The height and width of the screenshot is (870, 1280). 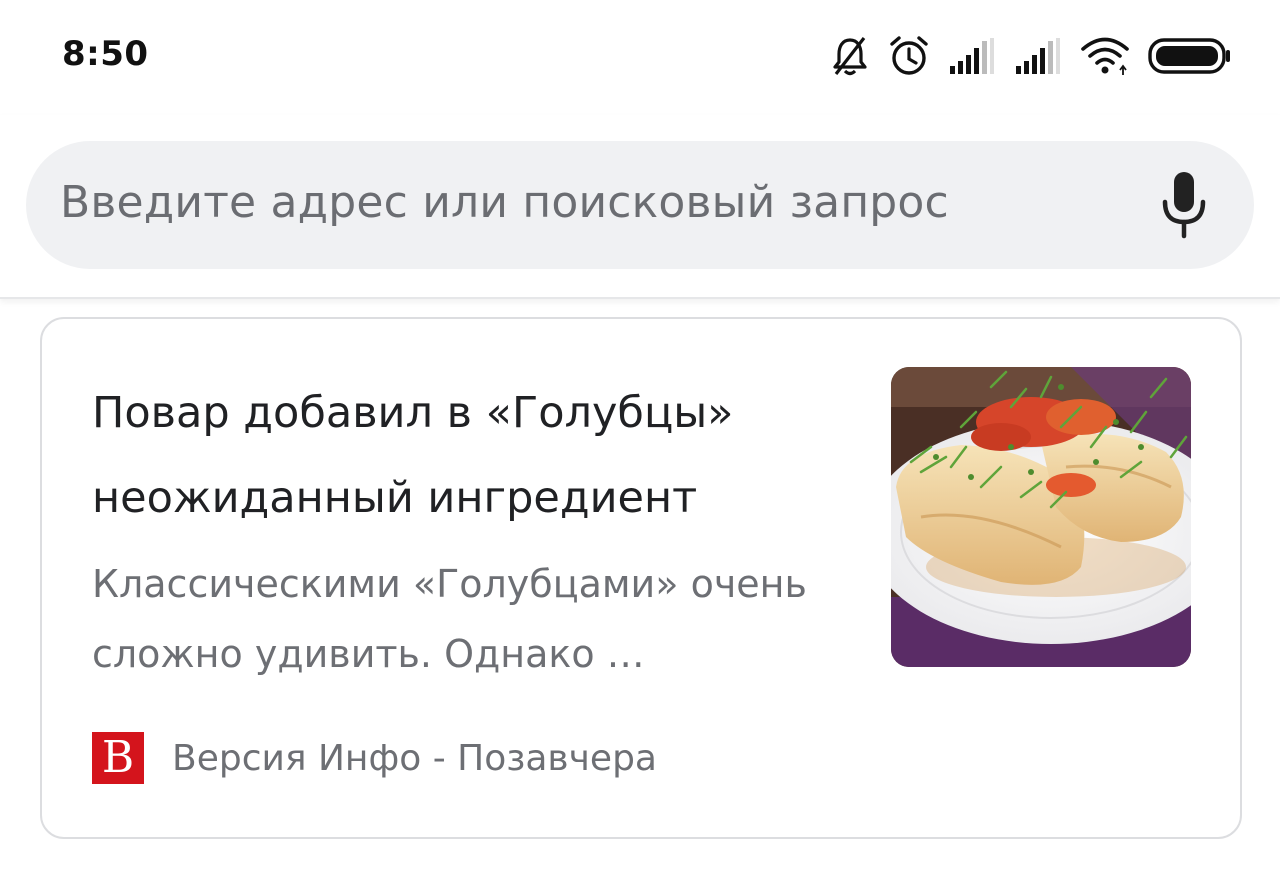 What do you see at coordinates (909, 56) in the screenshot?
I see `alarm-icon` at bounding box center [909, 56].